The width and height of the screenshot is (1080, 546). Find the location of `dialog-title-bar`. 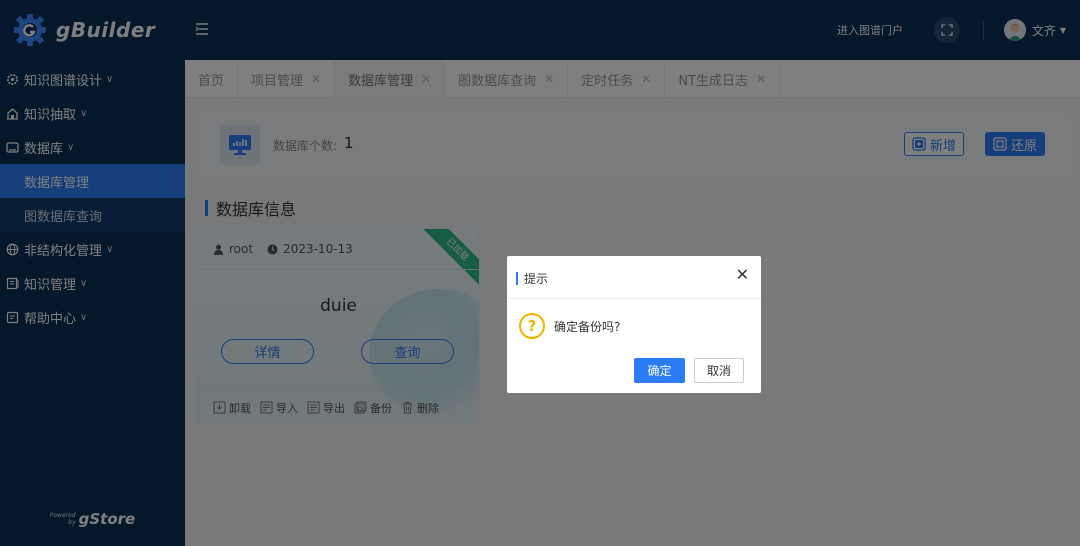

dialog-title-bar is located at coordinates (517, 278).